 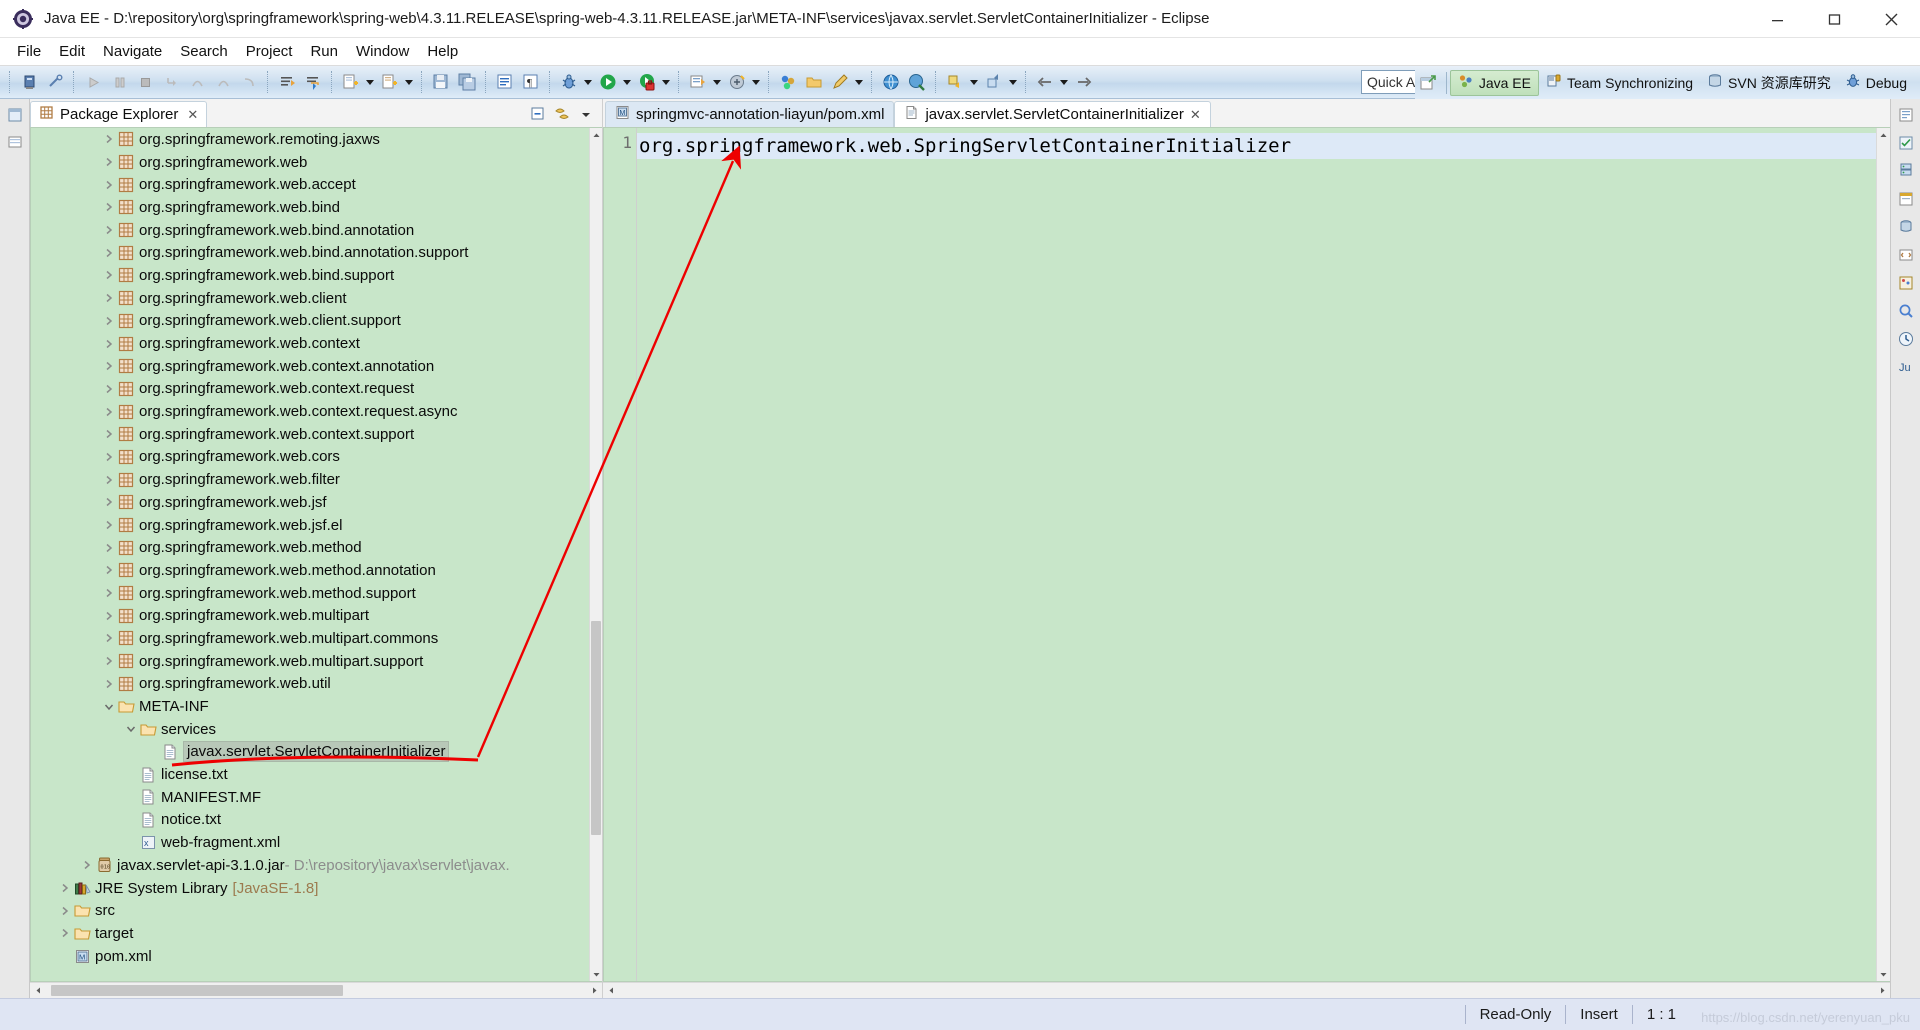 I want to click on debug-icon, so click(x=569, y=82).